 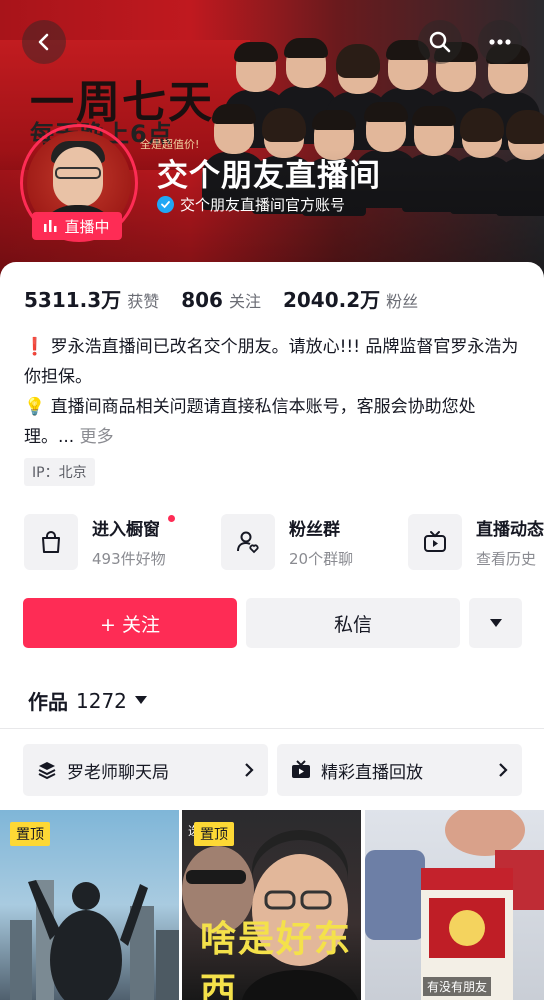 I want to click on works-label: 作品, so click(x=48, y=702).